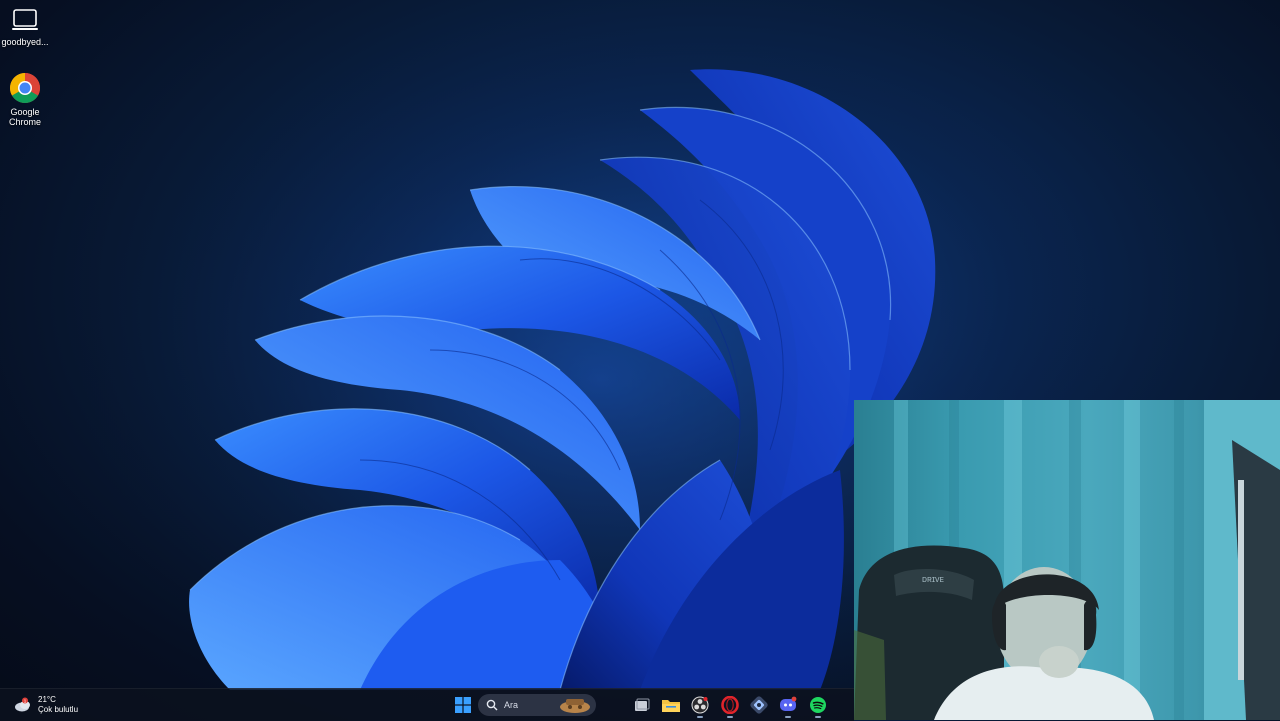 This screenshot has height=721, width=1280. I want to click on spotify-button, so click(818, 705).